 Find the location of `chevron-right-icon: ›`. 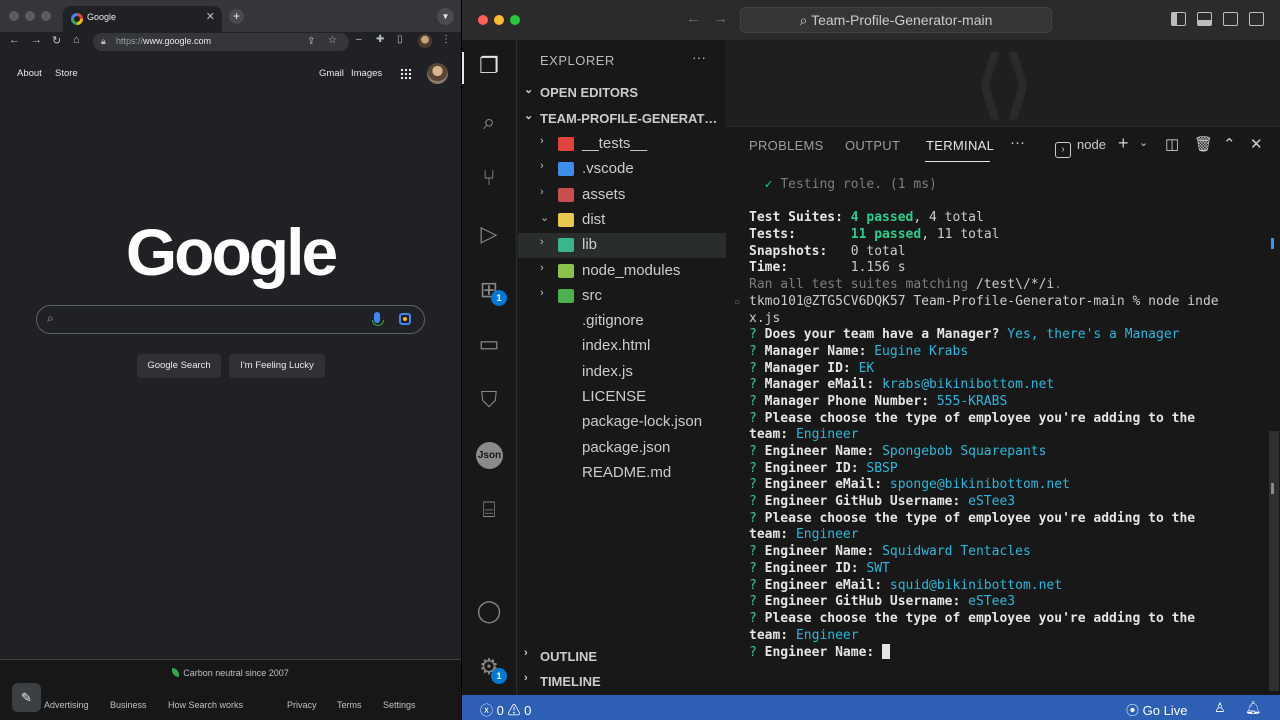

chevron-right-icon: › is located at coordinates (542, 141).